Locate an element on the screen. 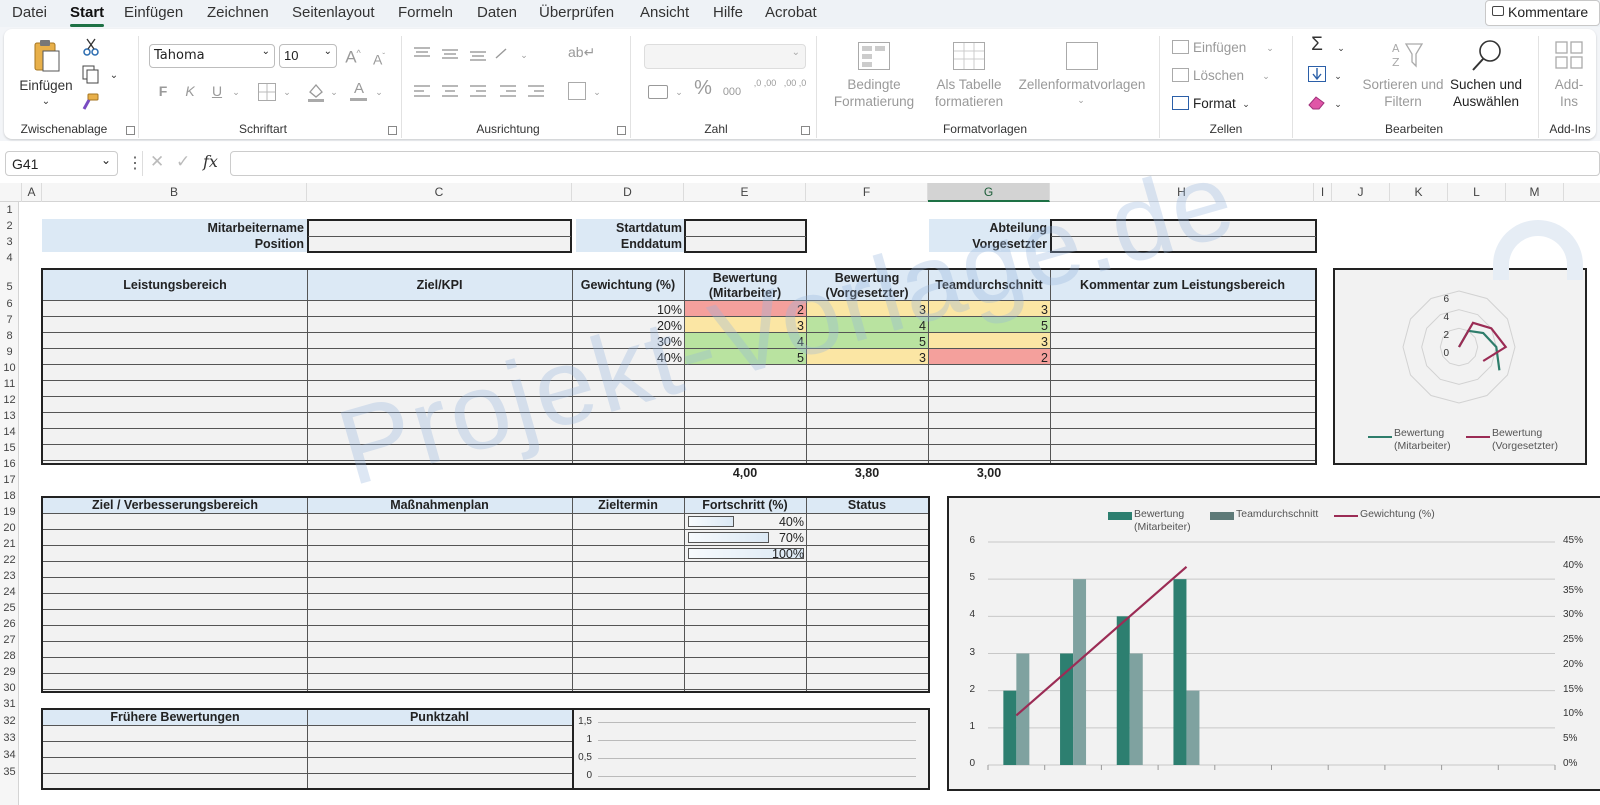 Image resolution: width=1600 pixels, height=805 pixels. merge-center-icon is located at coordinates (577, 91).